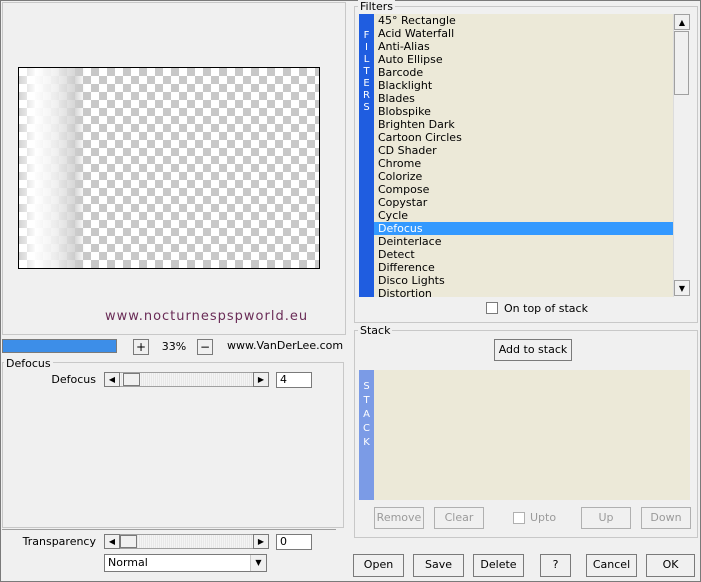 Image resolution: width=701 pixels, height=582 pixels. Describe the element at coordinates (128, 562) in the screenshot. I see `blend-mode-value: Normal` at that location.